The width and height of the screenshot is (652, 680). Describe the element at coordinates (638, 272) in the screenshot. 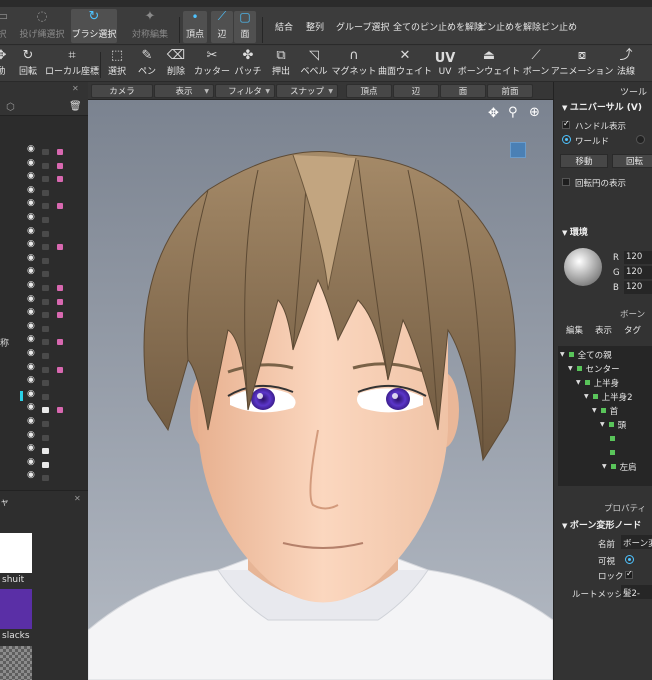

I see `g-input: 120` at that location.